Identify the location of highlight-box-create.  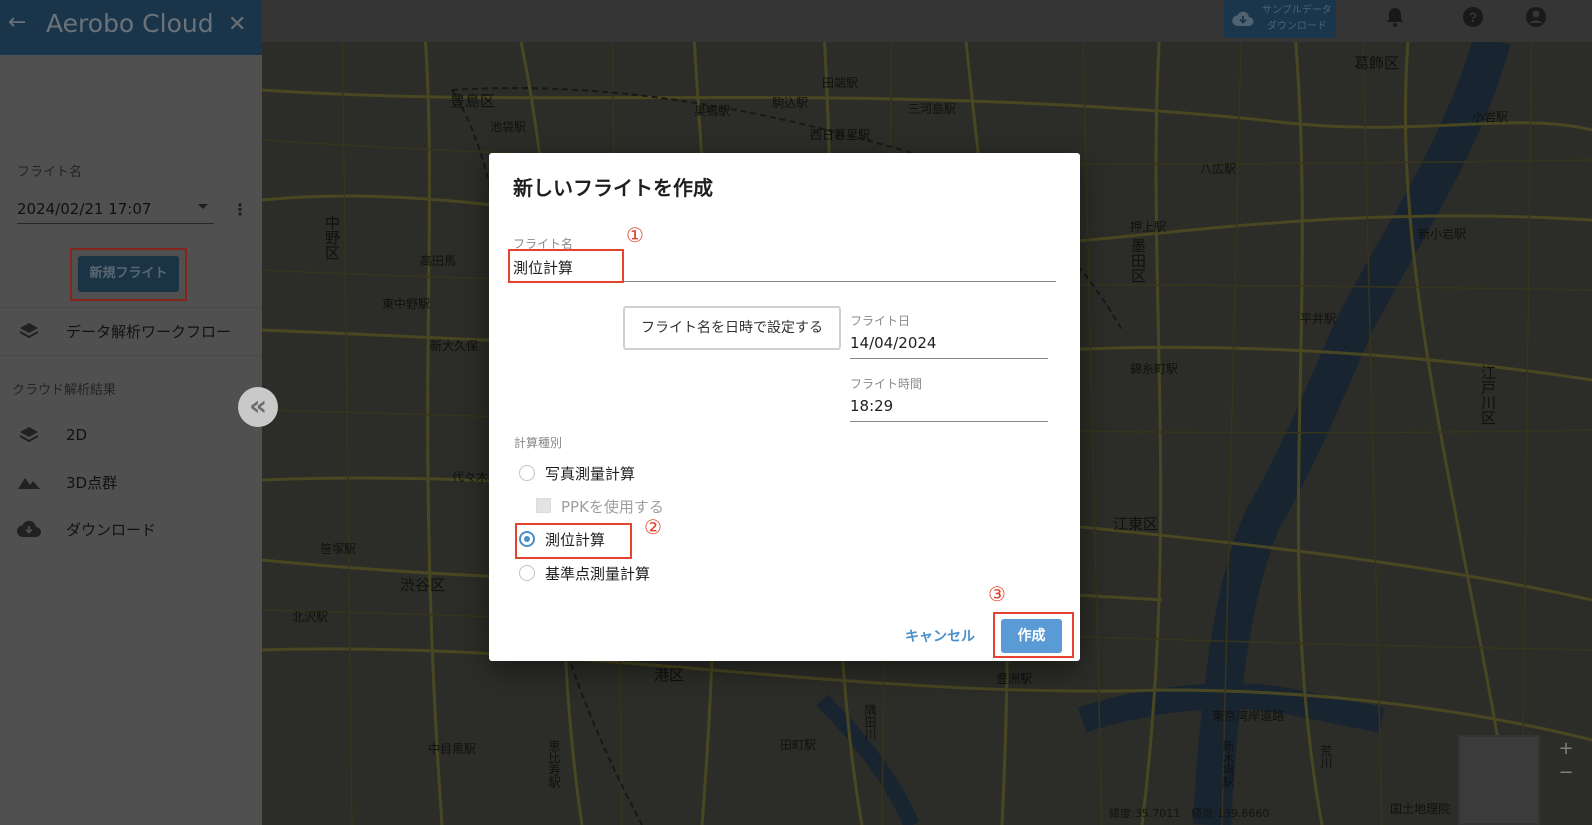
(1033, 635).